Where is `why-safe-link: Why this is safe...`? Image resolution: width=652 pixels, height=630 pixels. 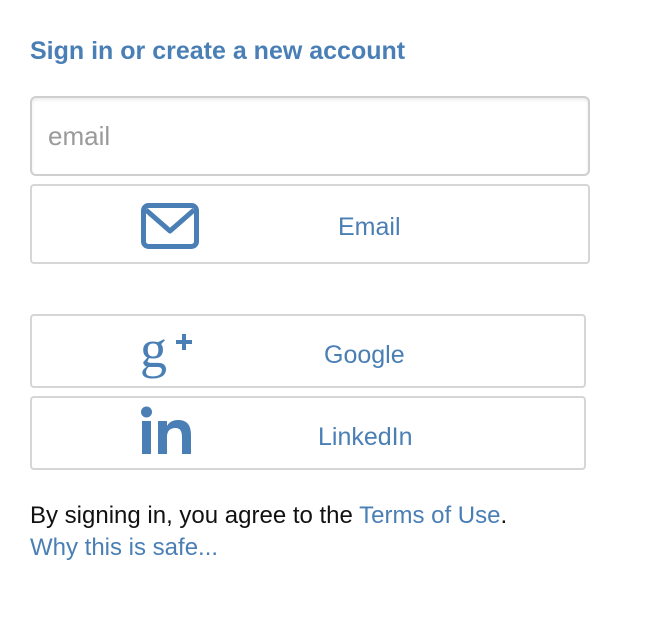 why-safe-link: Why this is safe... is located at coordinates (124, 547).